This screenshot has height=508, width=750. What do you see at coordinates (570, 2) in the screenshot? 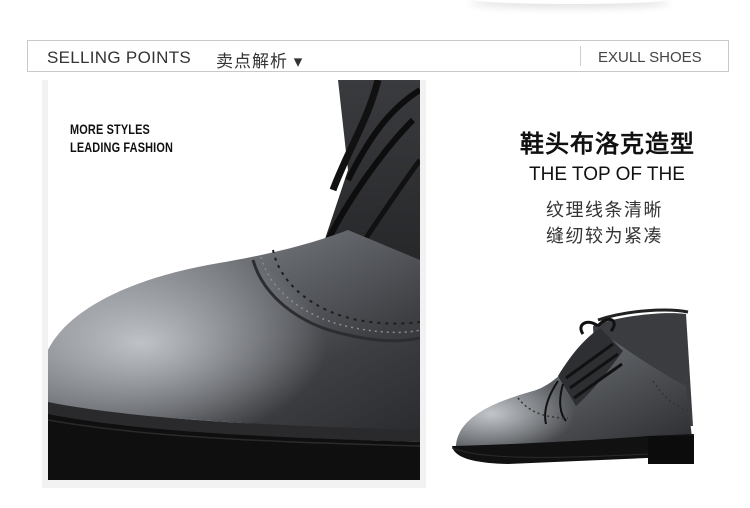
I see `top-shadow-decoration` at bounding box center [570, 2].